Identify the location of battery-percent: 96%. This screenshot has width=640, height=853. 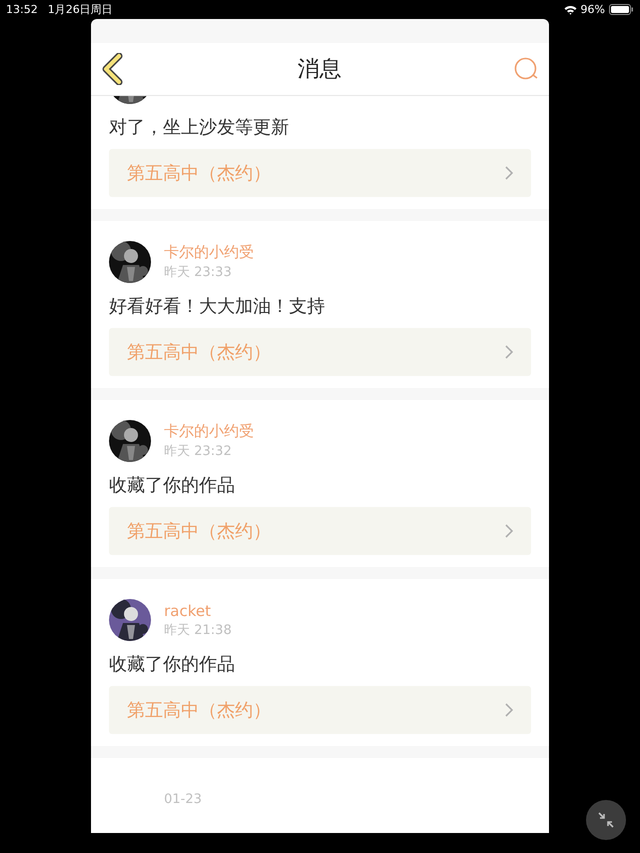
(592, 9).